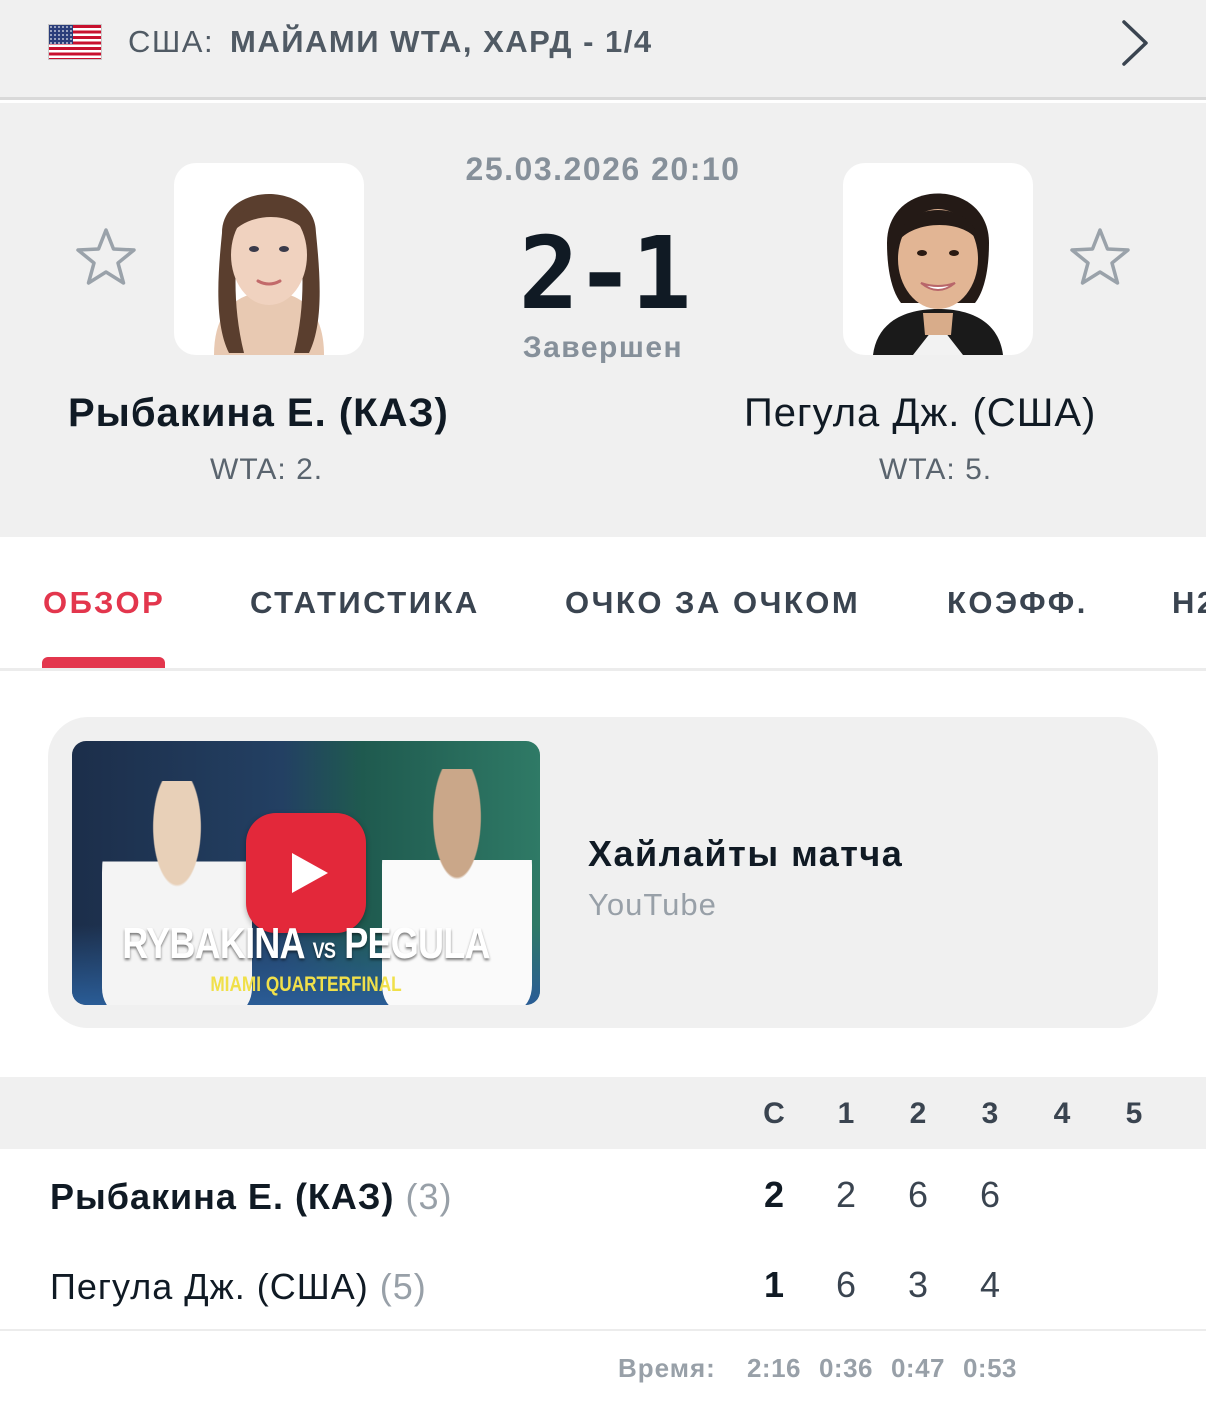  What do you see at coordinates (1100, 257) in the screenshot?
I see `favorite-away-star-icon` at bounding box center [1100, 257].